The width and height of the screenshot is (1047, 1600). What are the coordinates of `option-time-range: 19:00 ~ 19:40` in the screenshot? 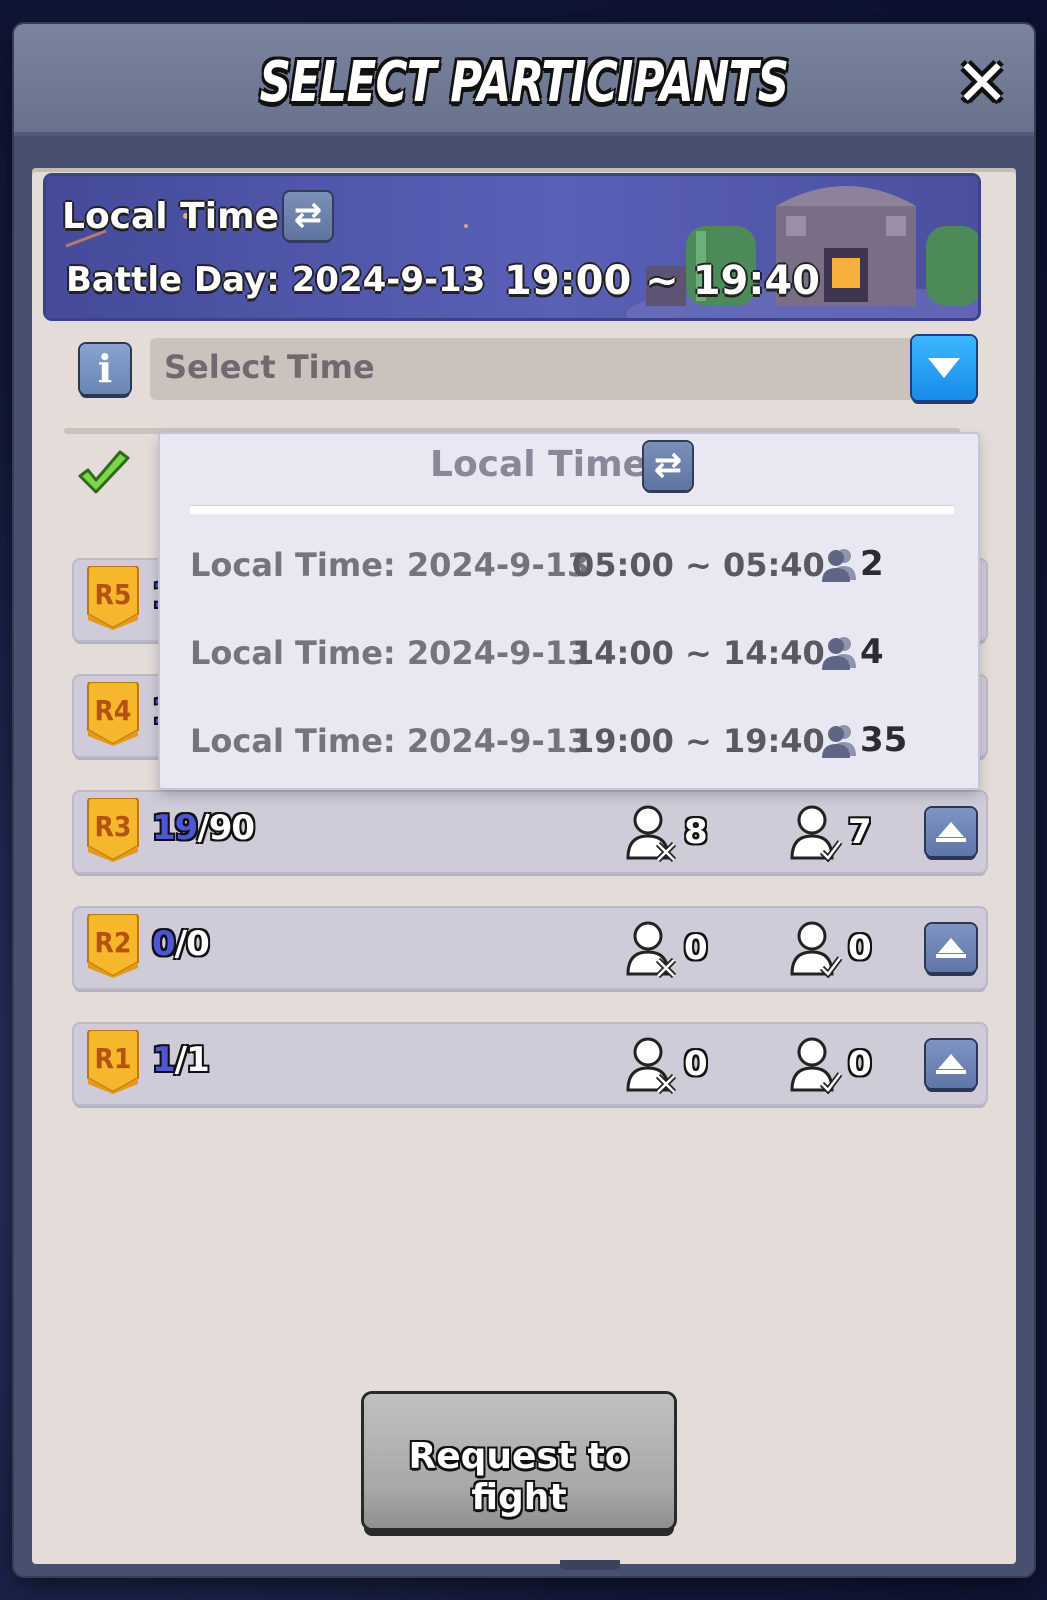 It's located at (698, 741).